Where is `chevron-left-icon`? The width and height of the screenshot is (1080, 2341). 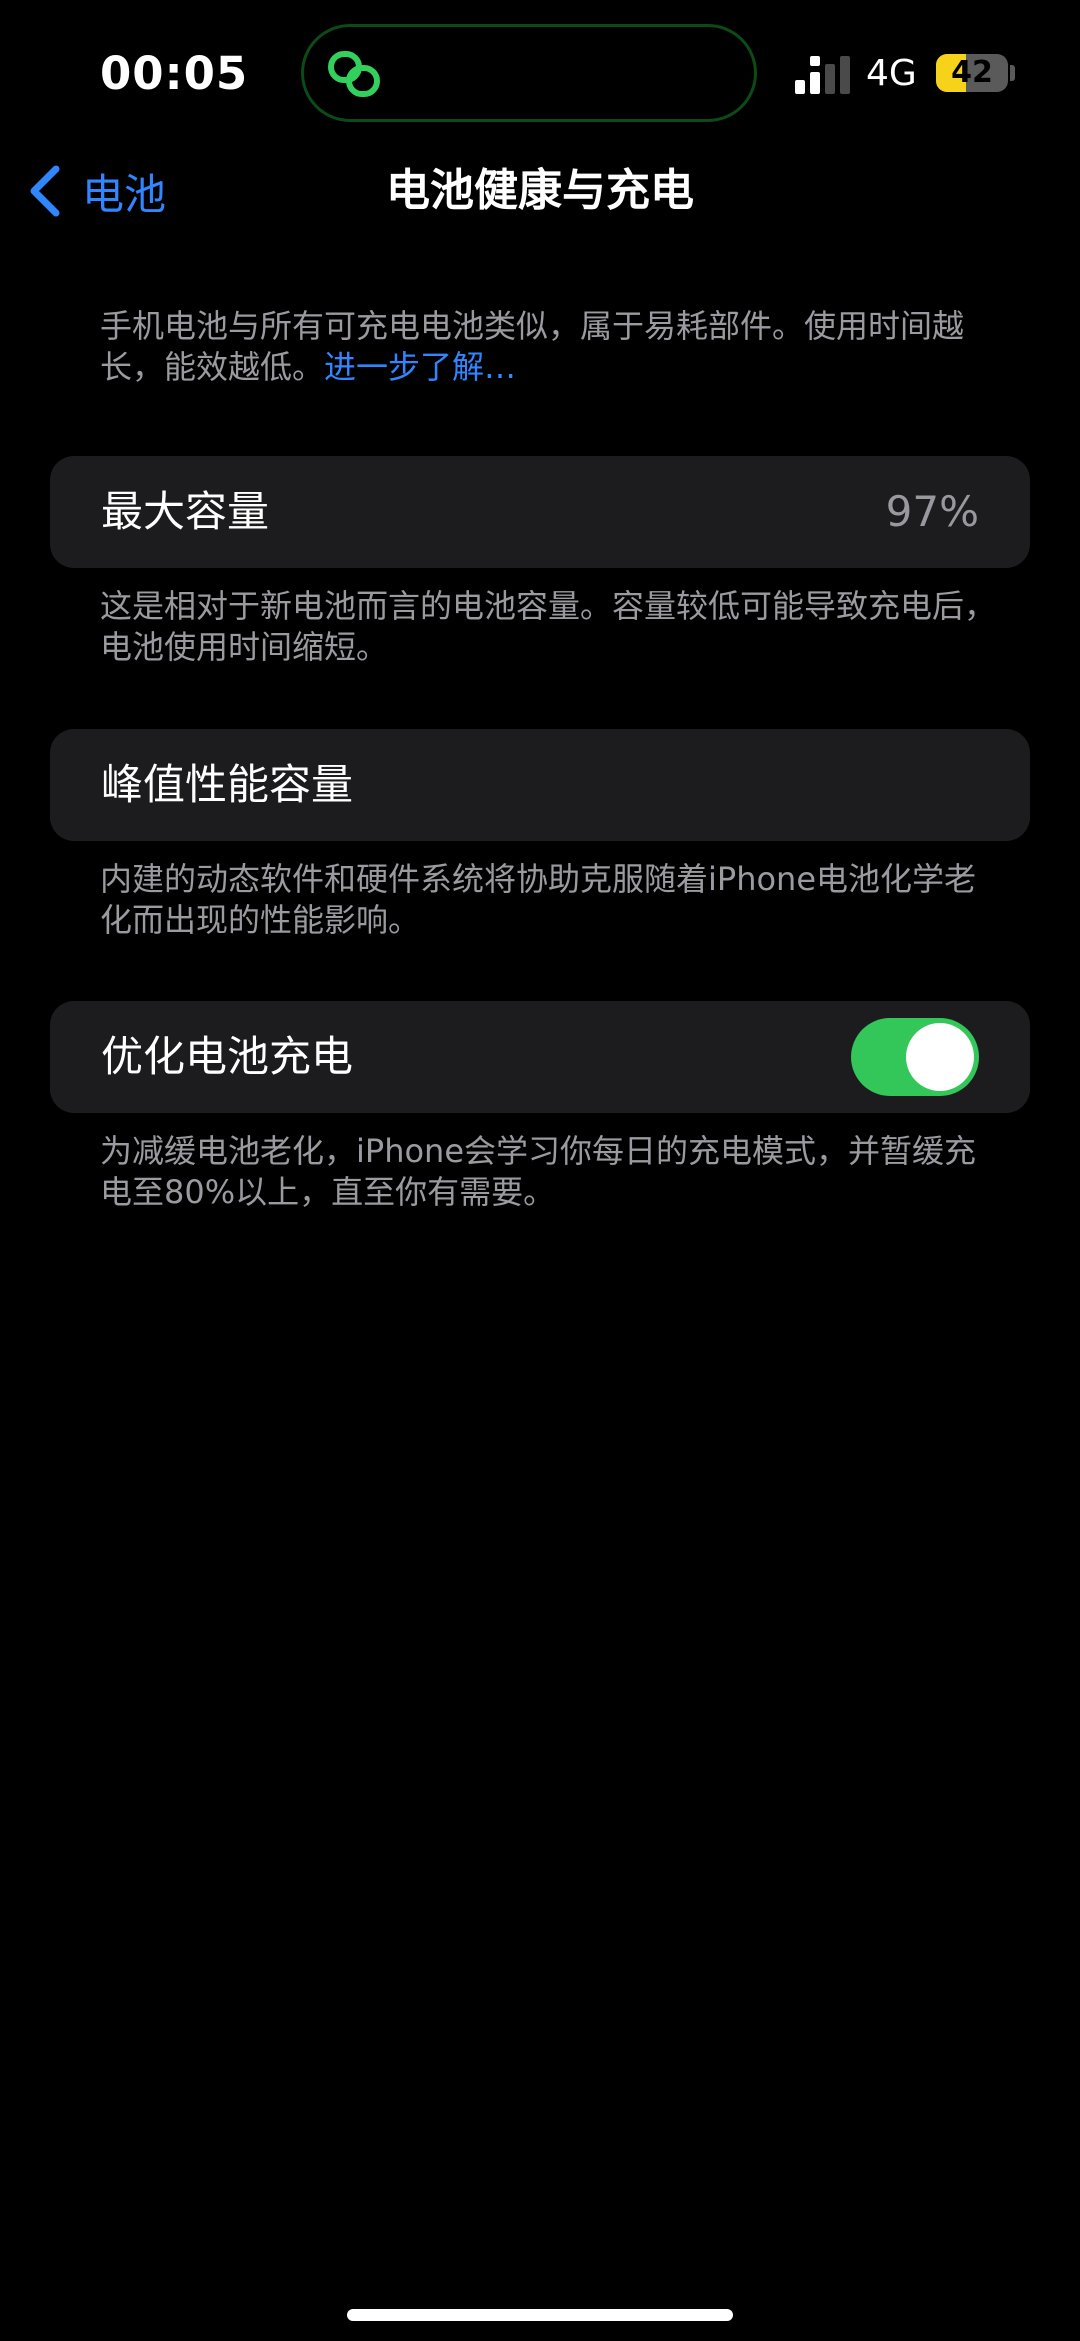 chevron-left-icon is located at coordinates (45, 191).